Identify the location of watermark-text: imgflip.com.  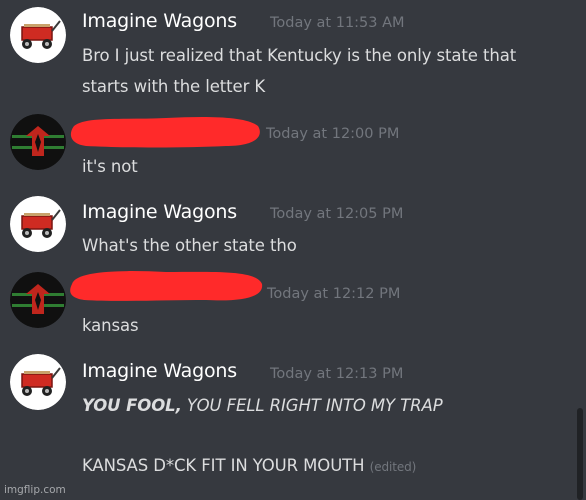
(35, 490).